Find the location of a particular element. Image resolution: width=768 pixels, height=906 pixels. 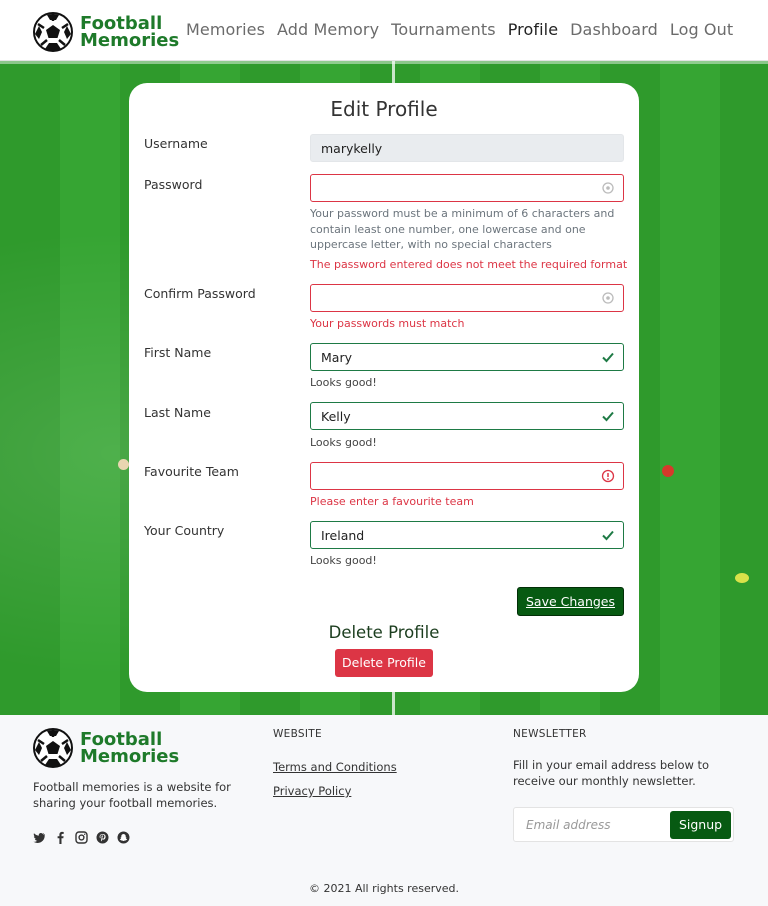

favourite-team-error: Please enter a favourite team is located at coordinates (392, 501).